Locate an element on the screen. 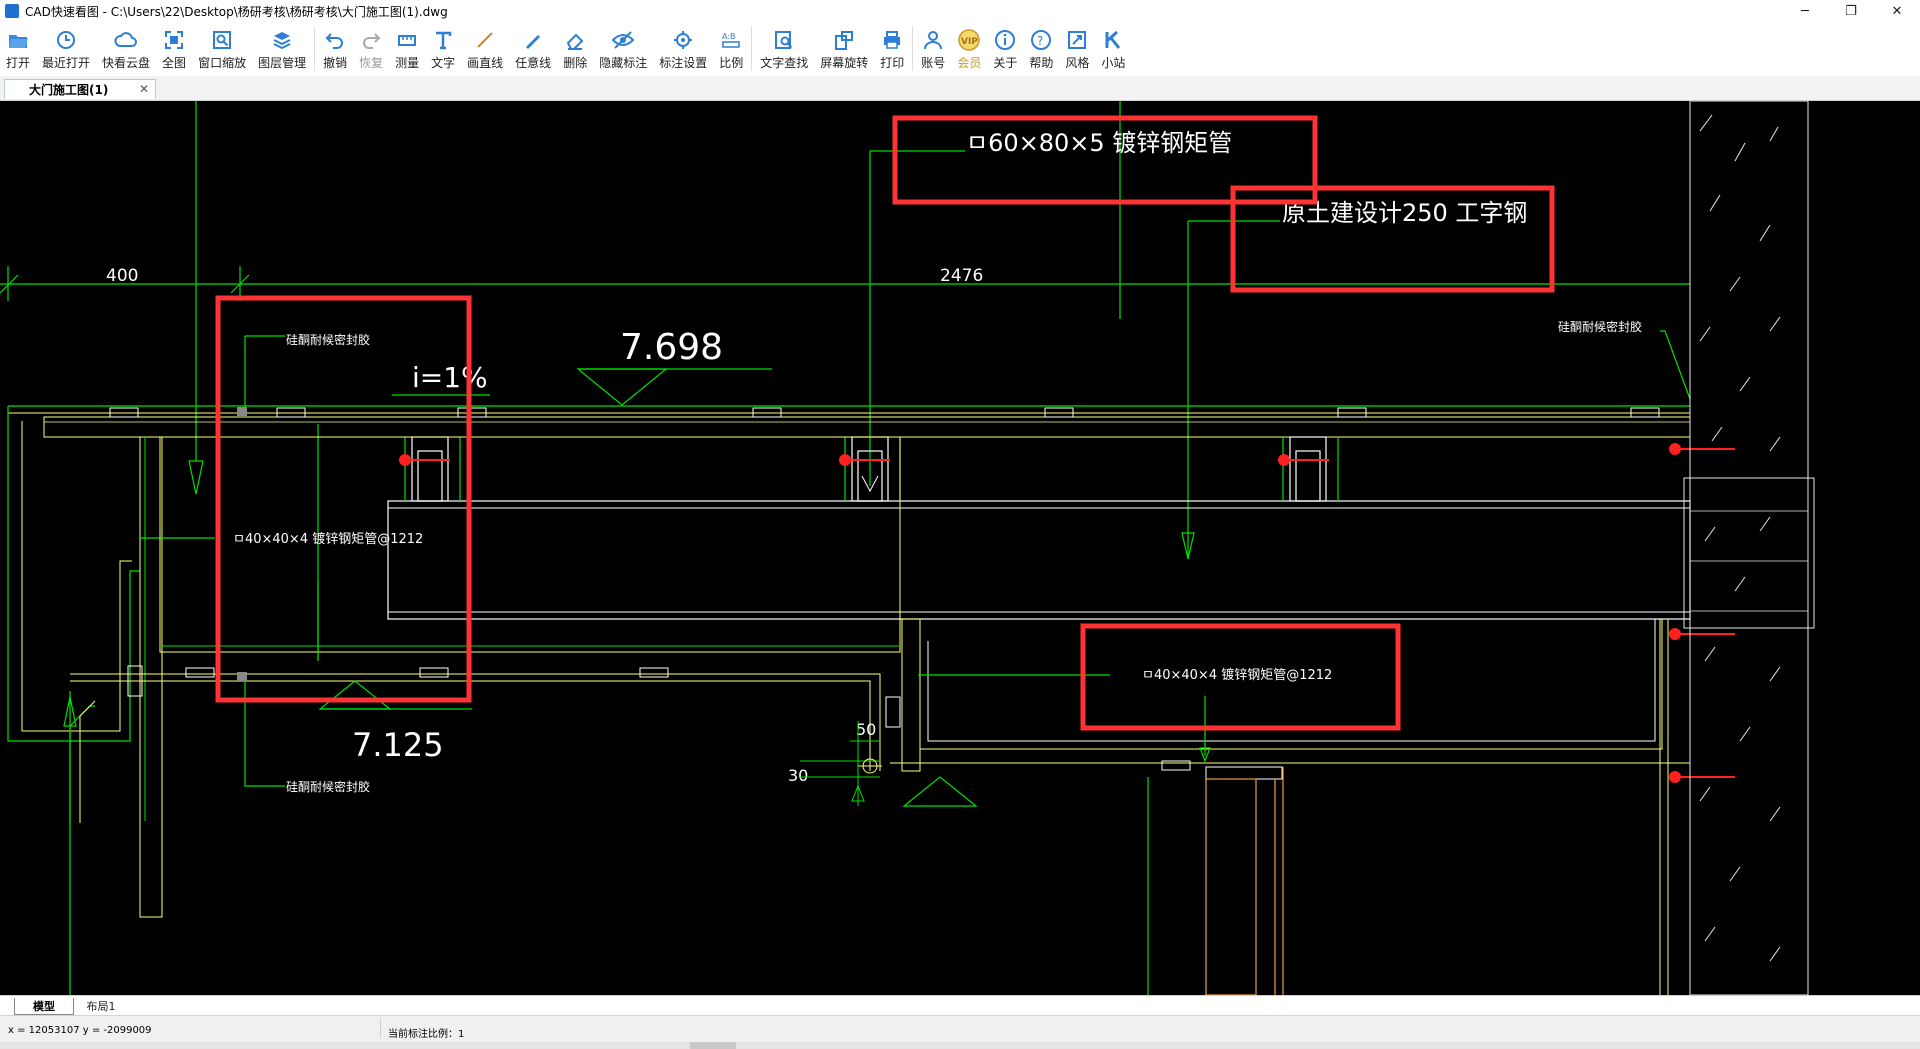 Image resolution: width=1920 pixels, height=1049 pixels. help-button: ? 帮助 is located at coordinates (1041, 49).